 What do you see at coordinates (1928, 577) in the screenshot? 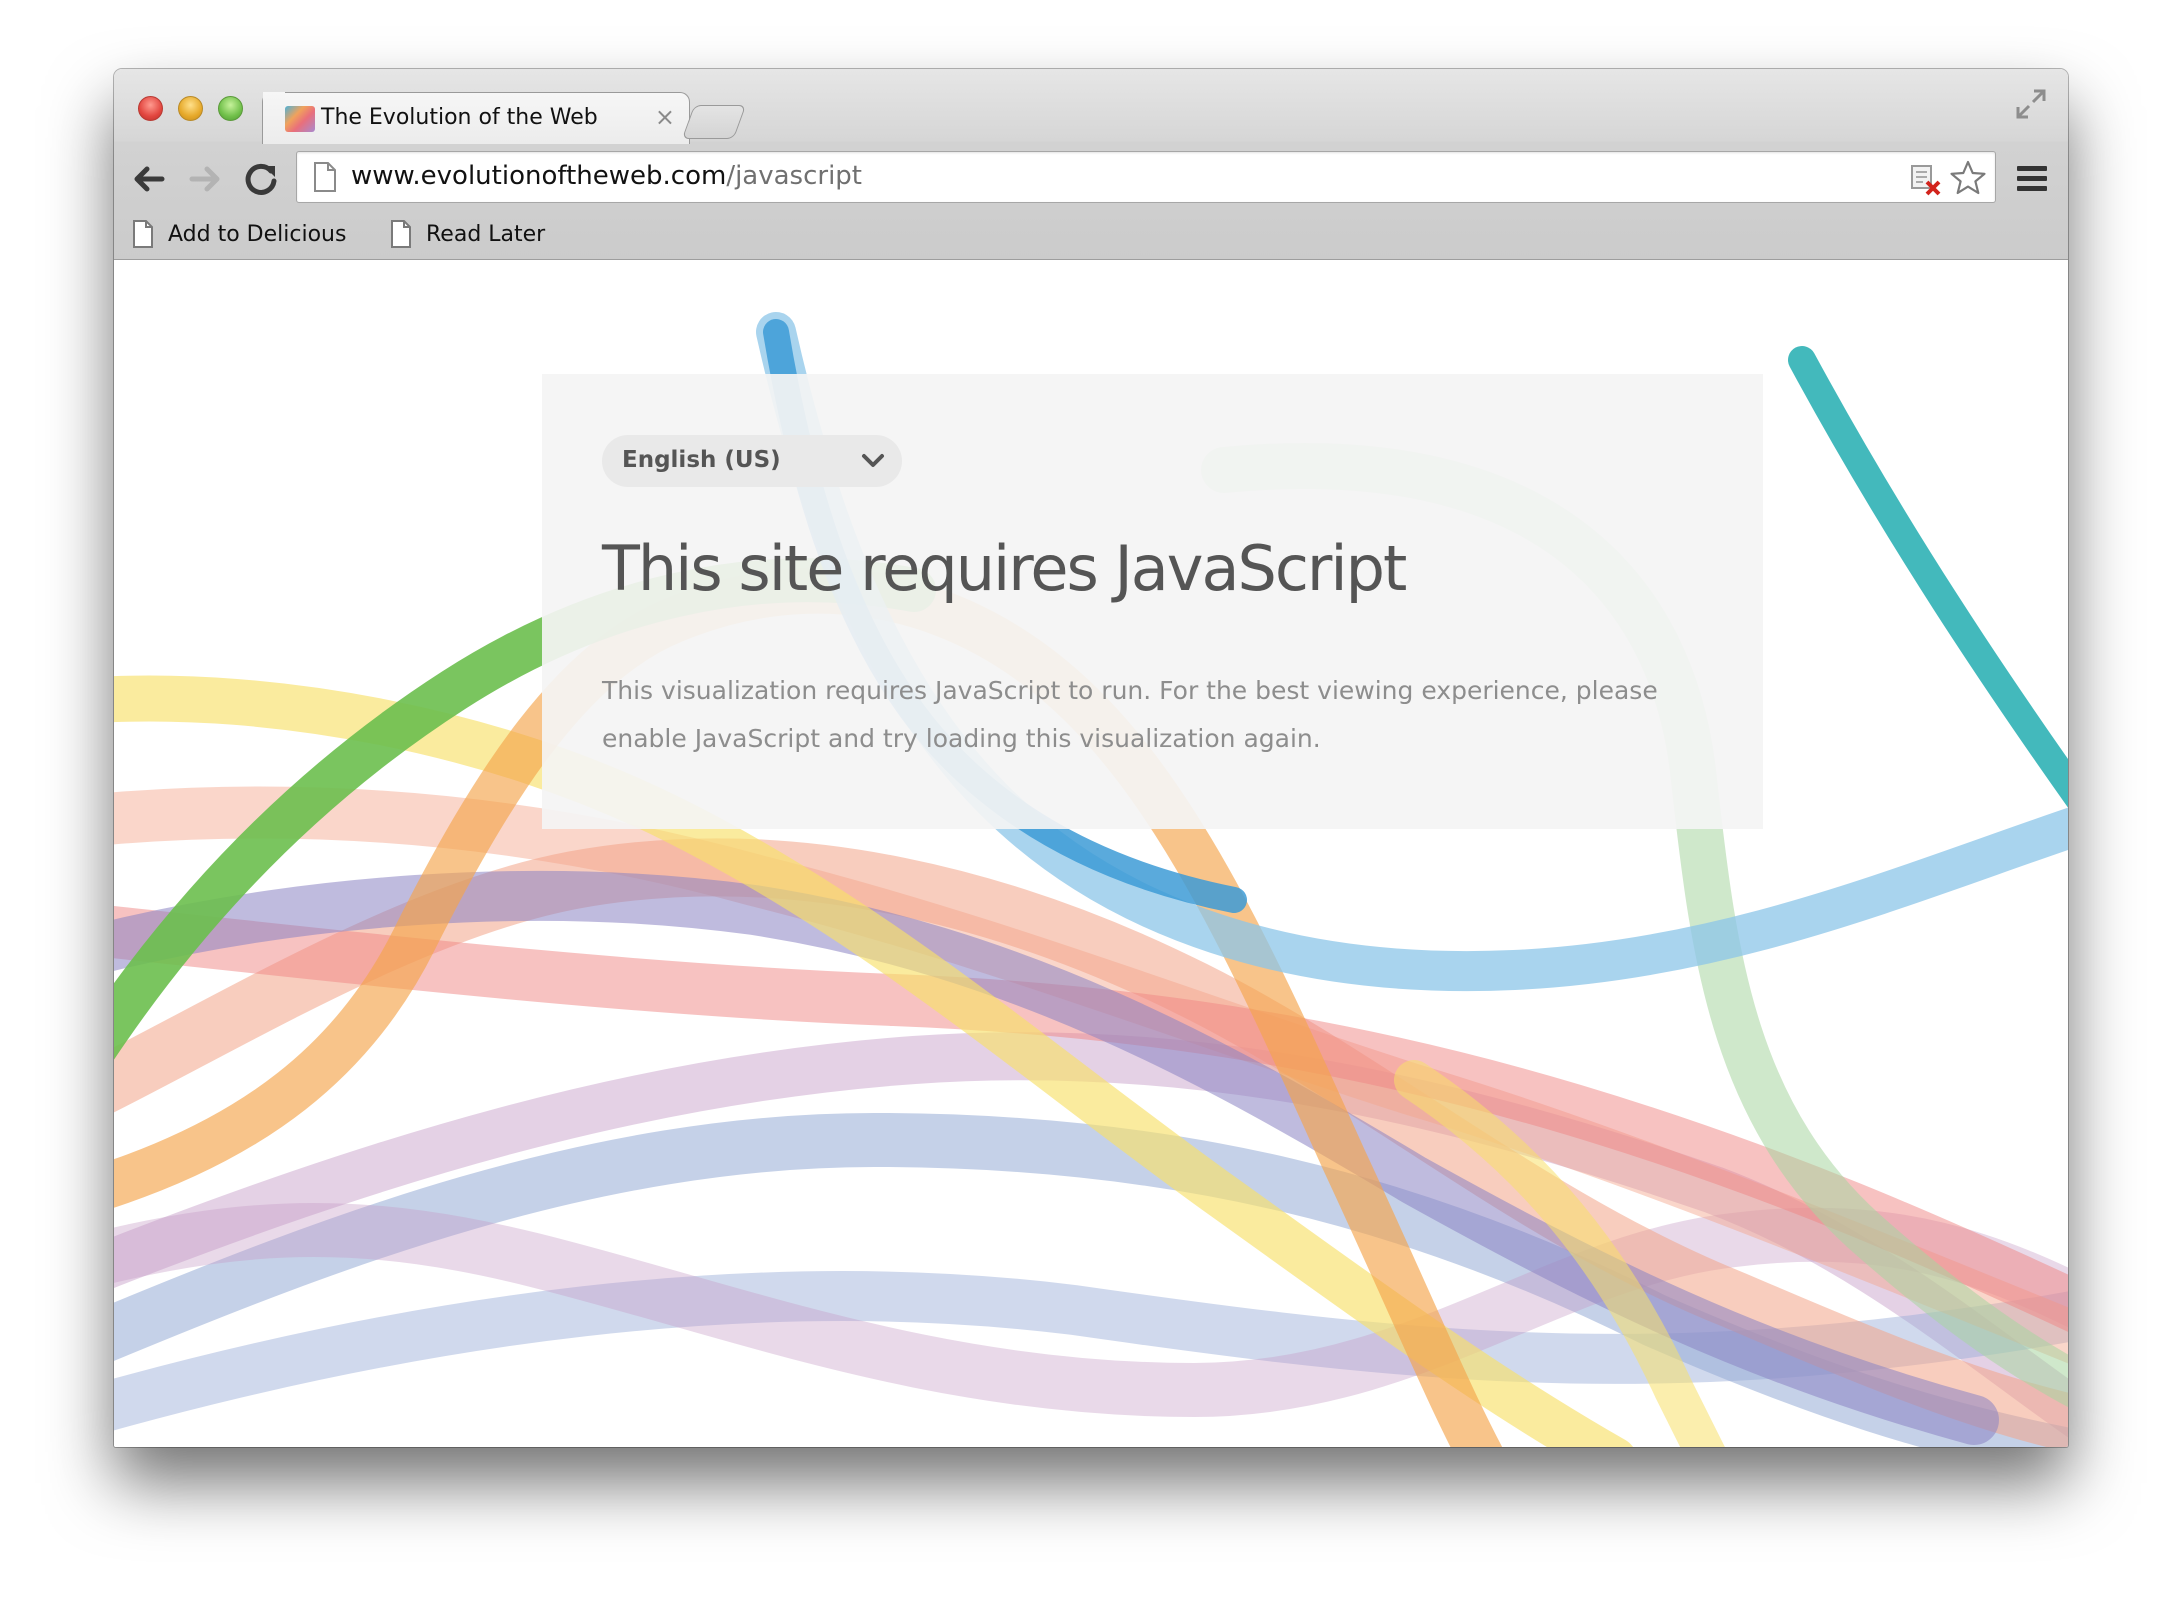
I see `ribbon-teal` at bounding box center [1928, 577].